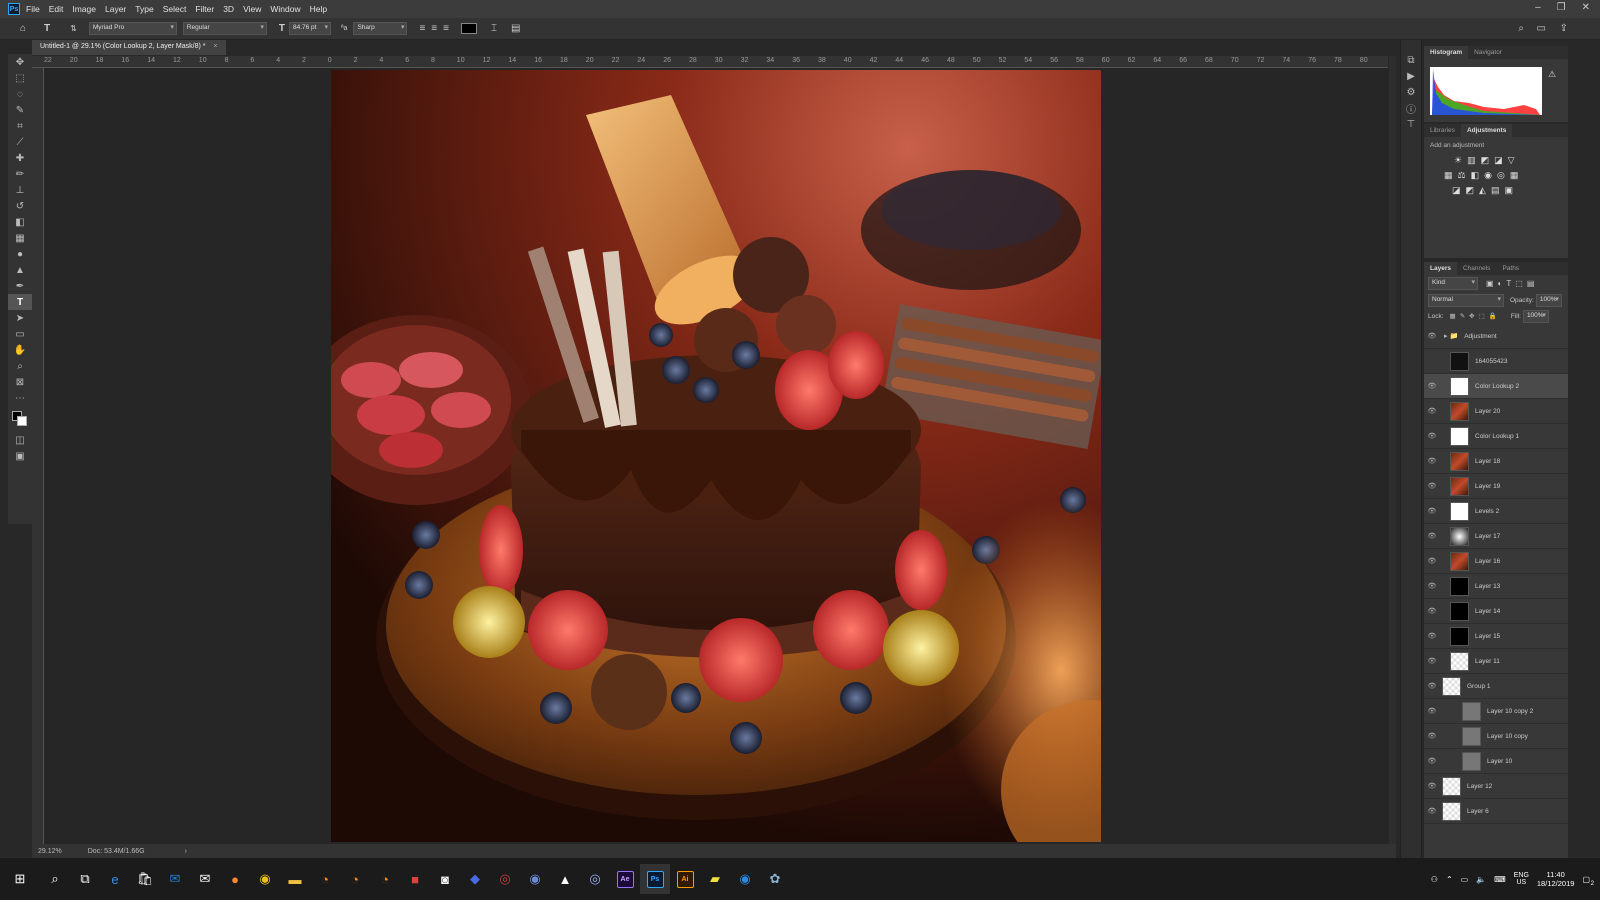 The height and width of the screenshot is (900, 1600). I want to click on menu-3d: 3D, so click(228, 9).